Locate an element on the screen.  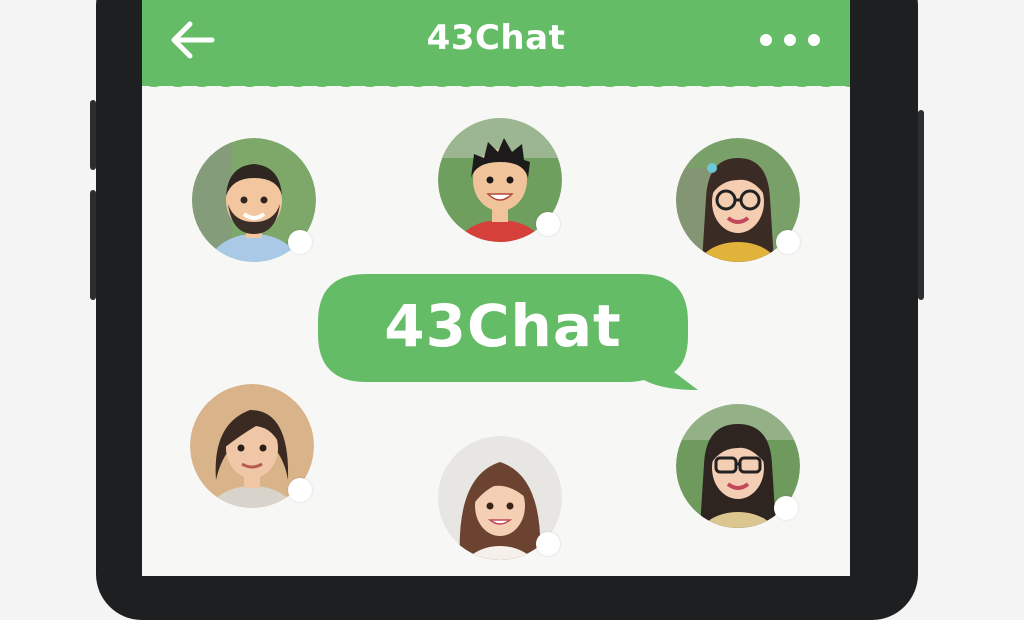
app-header: 43Chat is located at coordinates (496, 43).